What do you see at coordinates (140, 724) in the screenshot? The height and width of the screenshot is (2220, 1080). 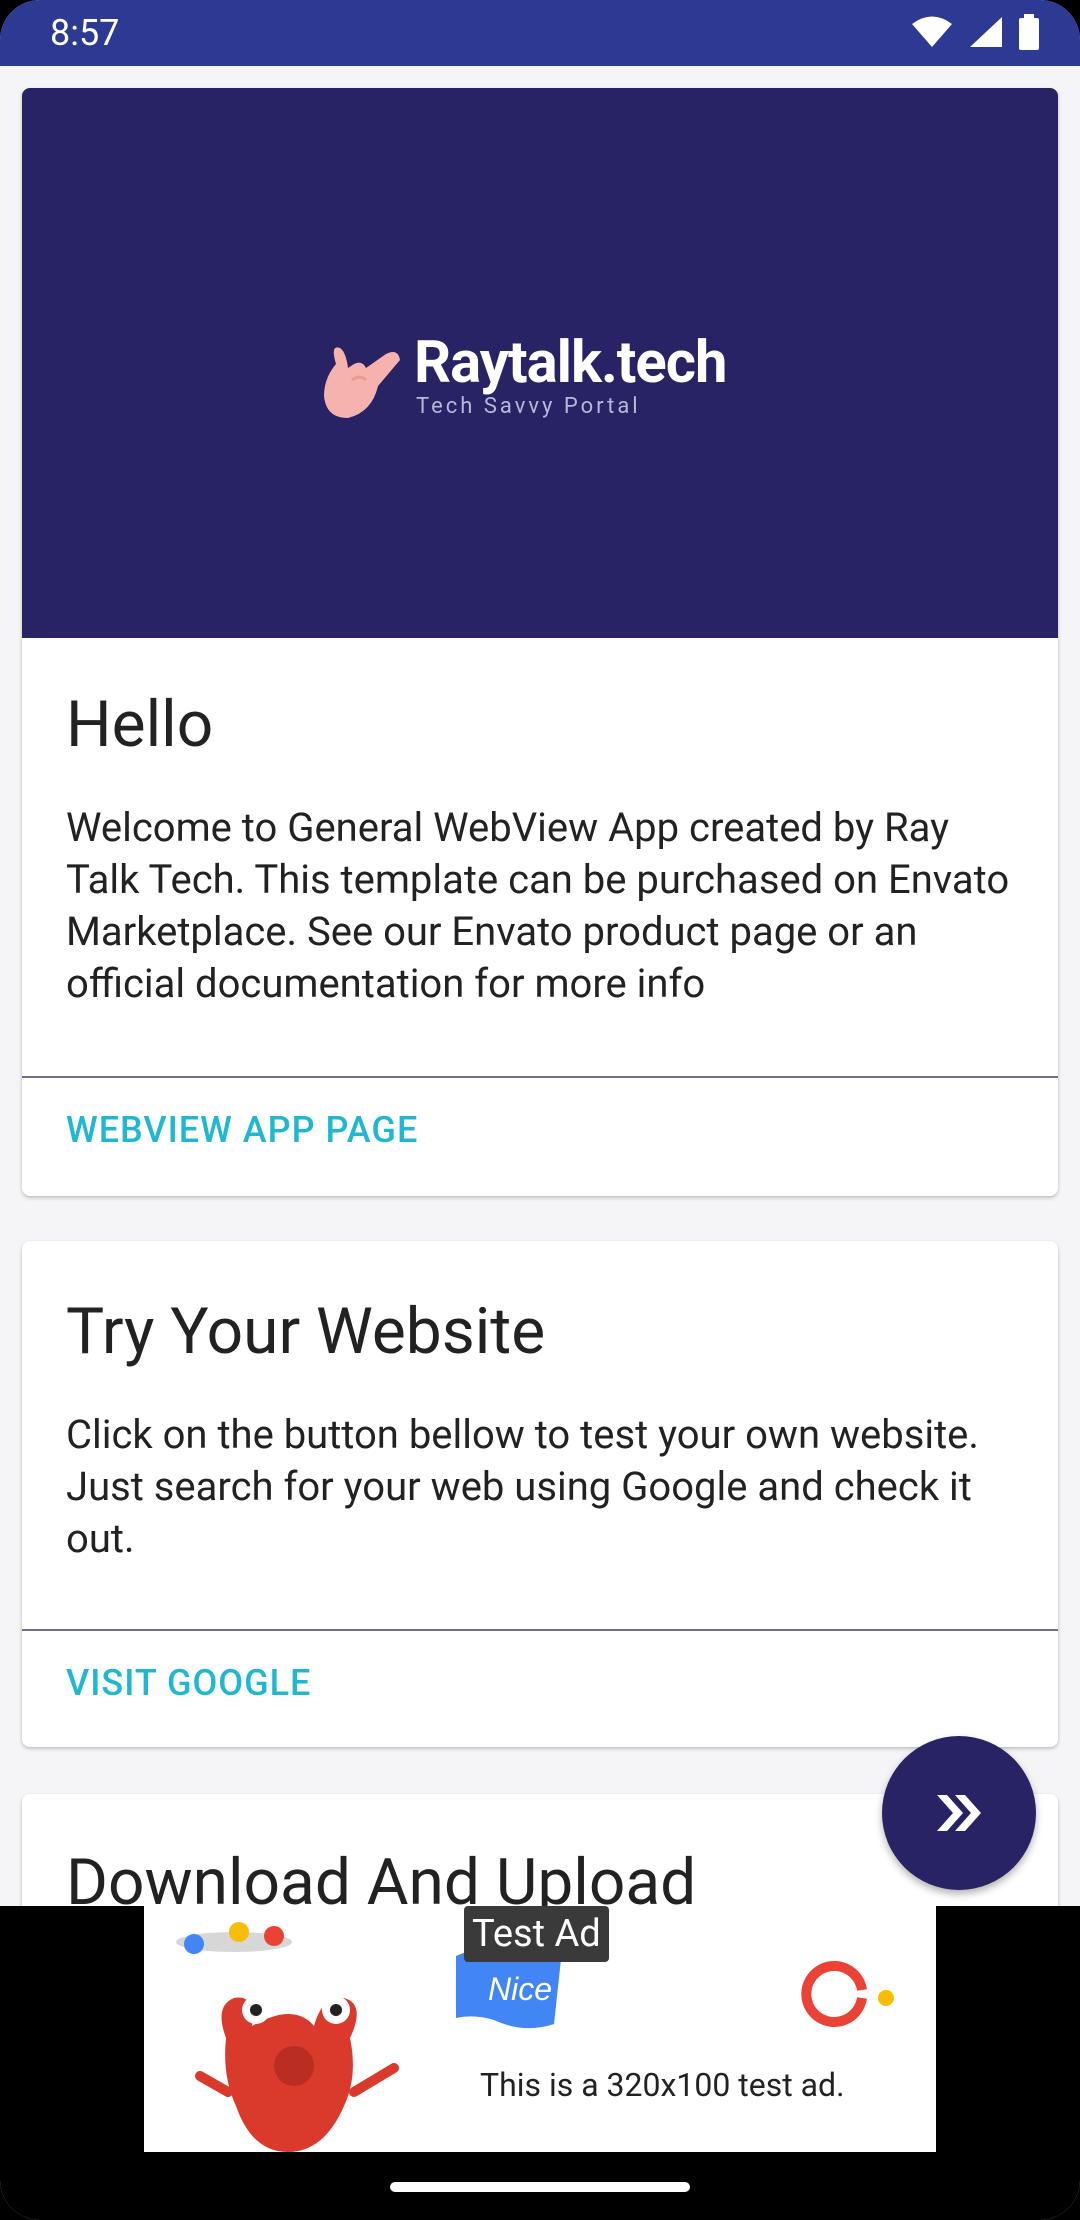 I see `card-title: Hello` at bounding box center [140, 724].